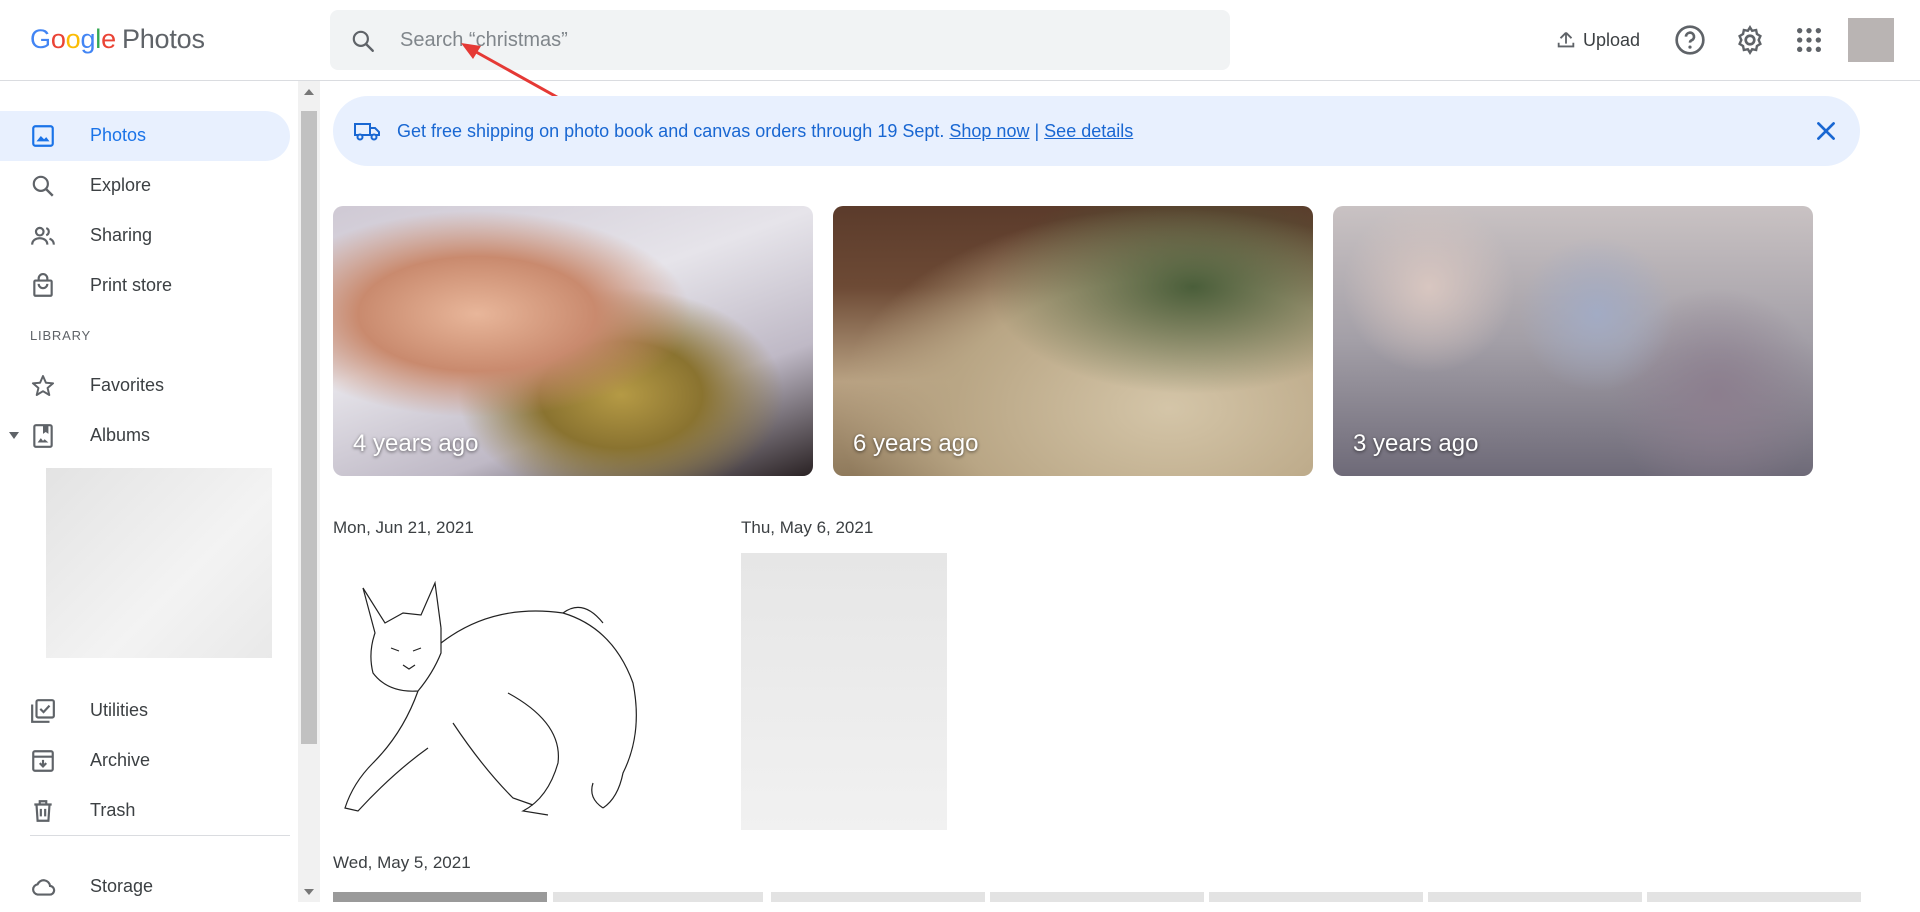  I want to click on sidebar-item-label: Explore, so click(121, 185).